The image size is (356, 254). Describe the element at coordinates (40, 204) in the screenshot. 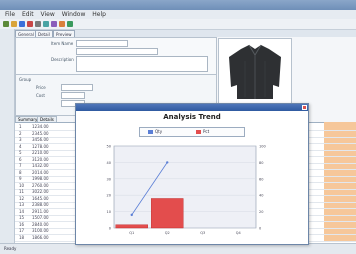

I see `row-value: 2388.00` at that location.